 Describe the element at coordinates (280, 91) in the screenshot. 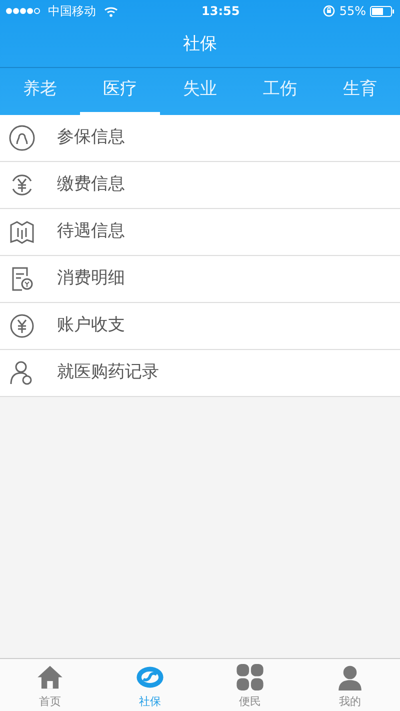

I see `category-tab: 工伤` at that location.